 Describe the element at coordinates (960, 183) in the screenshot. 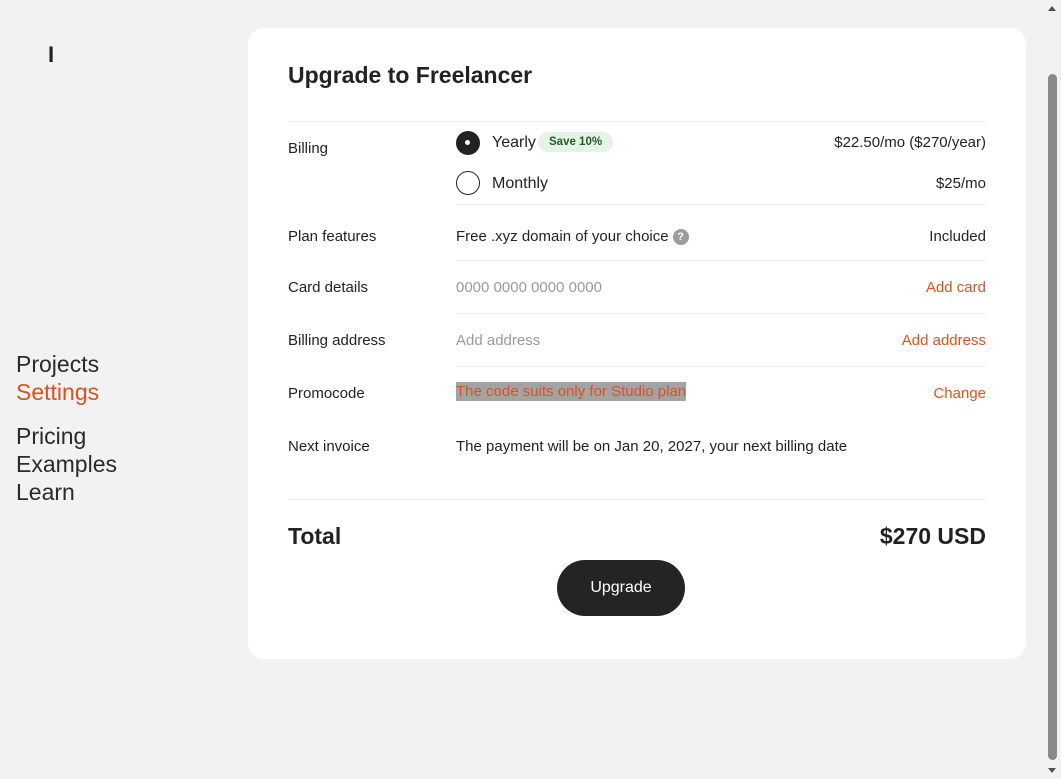

I see `monthly-price: $25/mo` at that location.